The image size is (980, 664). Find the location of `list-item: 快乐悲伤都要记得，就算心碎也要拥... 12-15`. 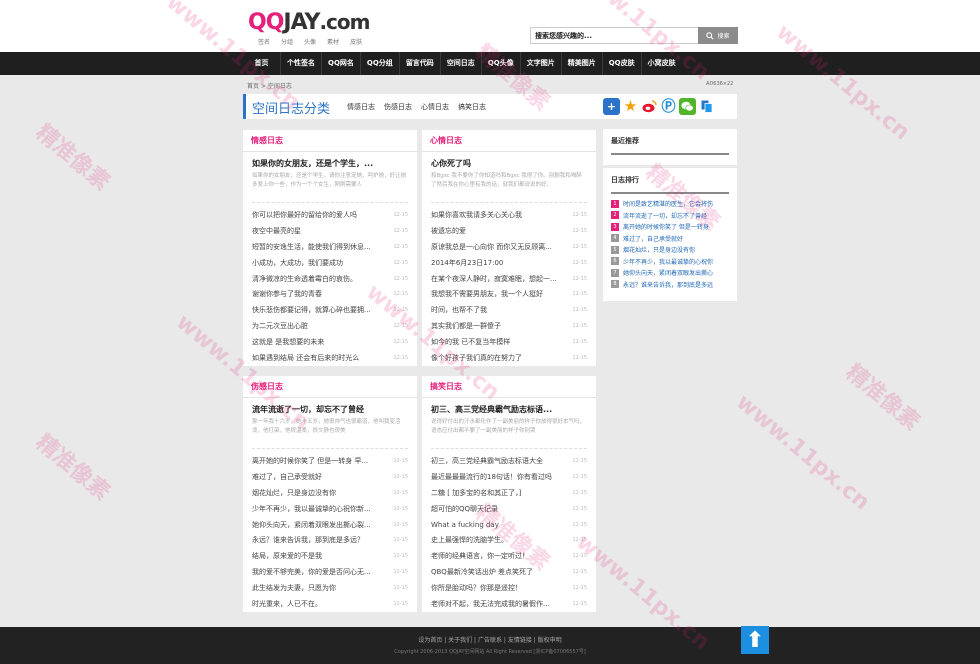

list-item: 快乐悲伤都要记得，就算心碎也要拥... 12-15 is located at coordinates (330, 310).